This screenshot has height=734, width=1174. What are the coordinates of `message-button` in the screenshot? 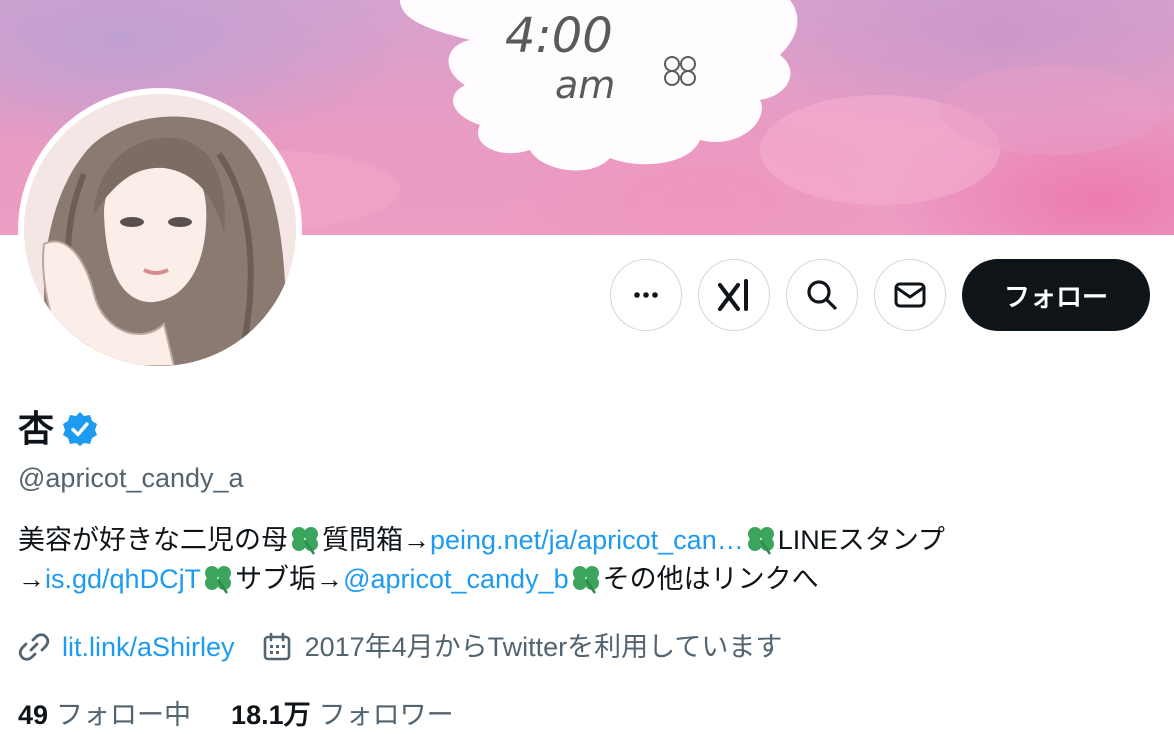 It's located at (910, 295).